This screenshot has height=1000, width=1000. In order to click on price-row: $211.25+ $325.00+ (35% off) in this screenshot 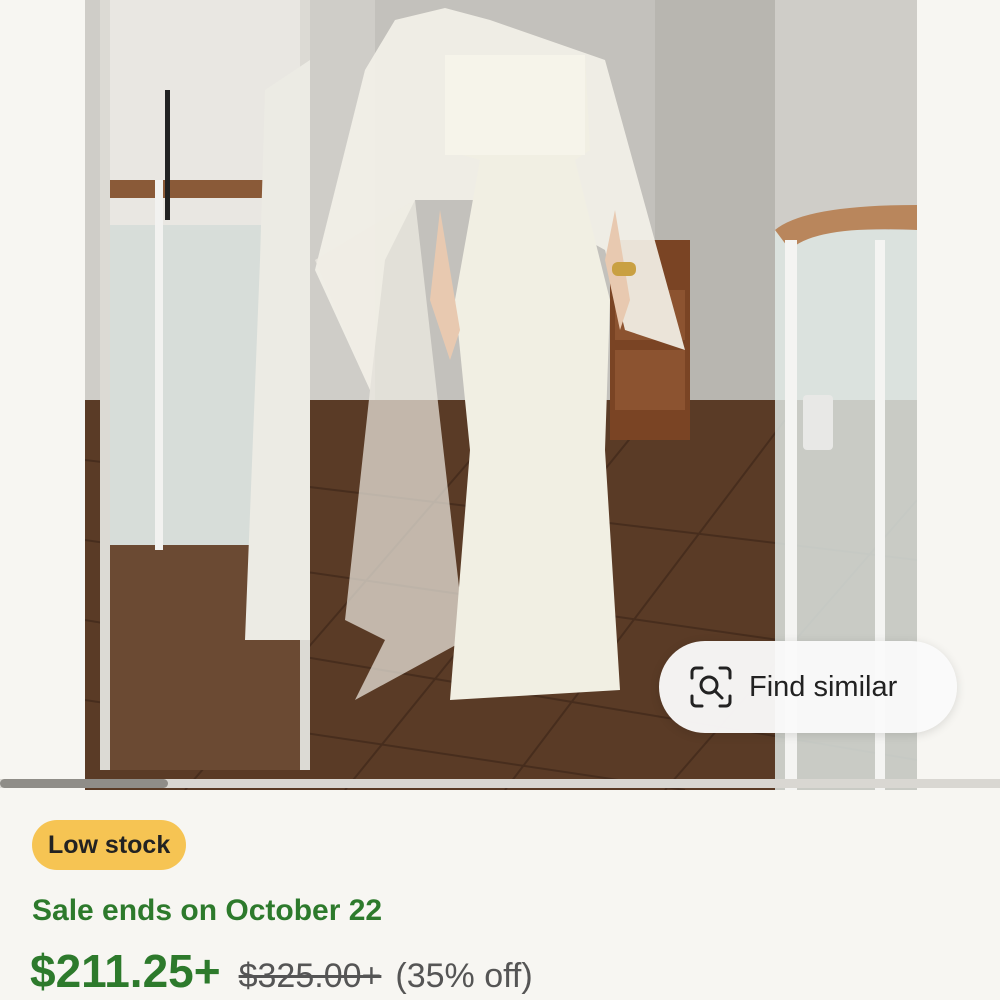, I will do `click(281, 971)`.